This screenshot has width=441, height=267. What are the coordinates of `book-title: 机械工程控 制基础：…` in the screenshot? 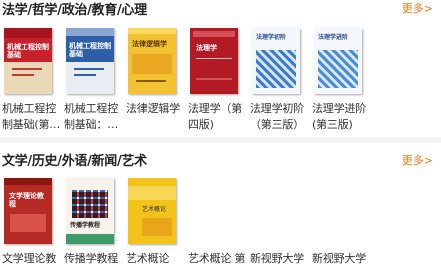 It's located at (95, 117).